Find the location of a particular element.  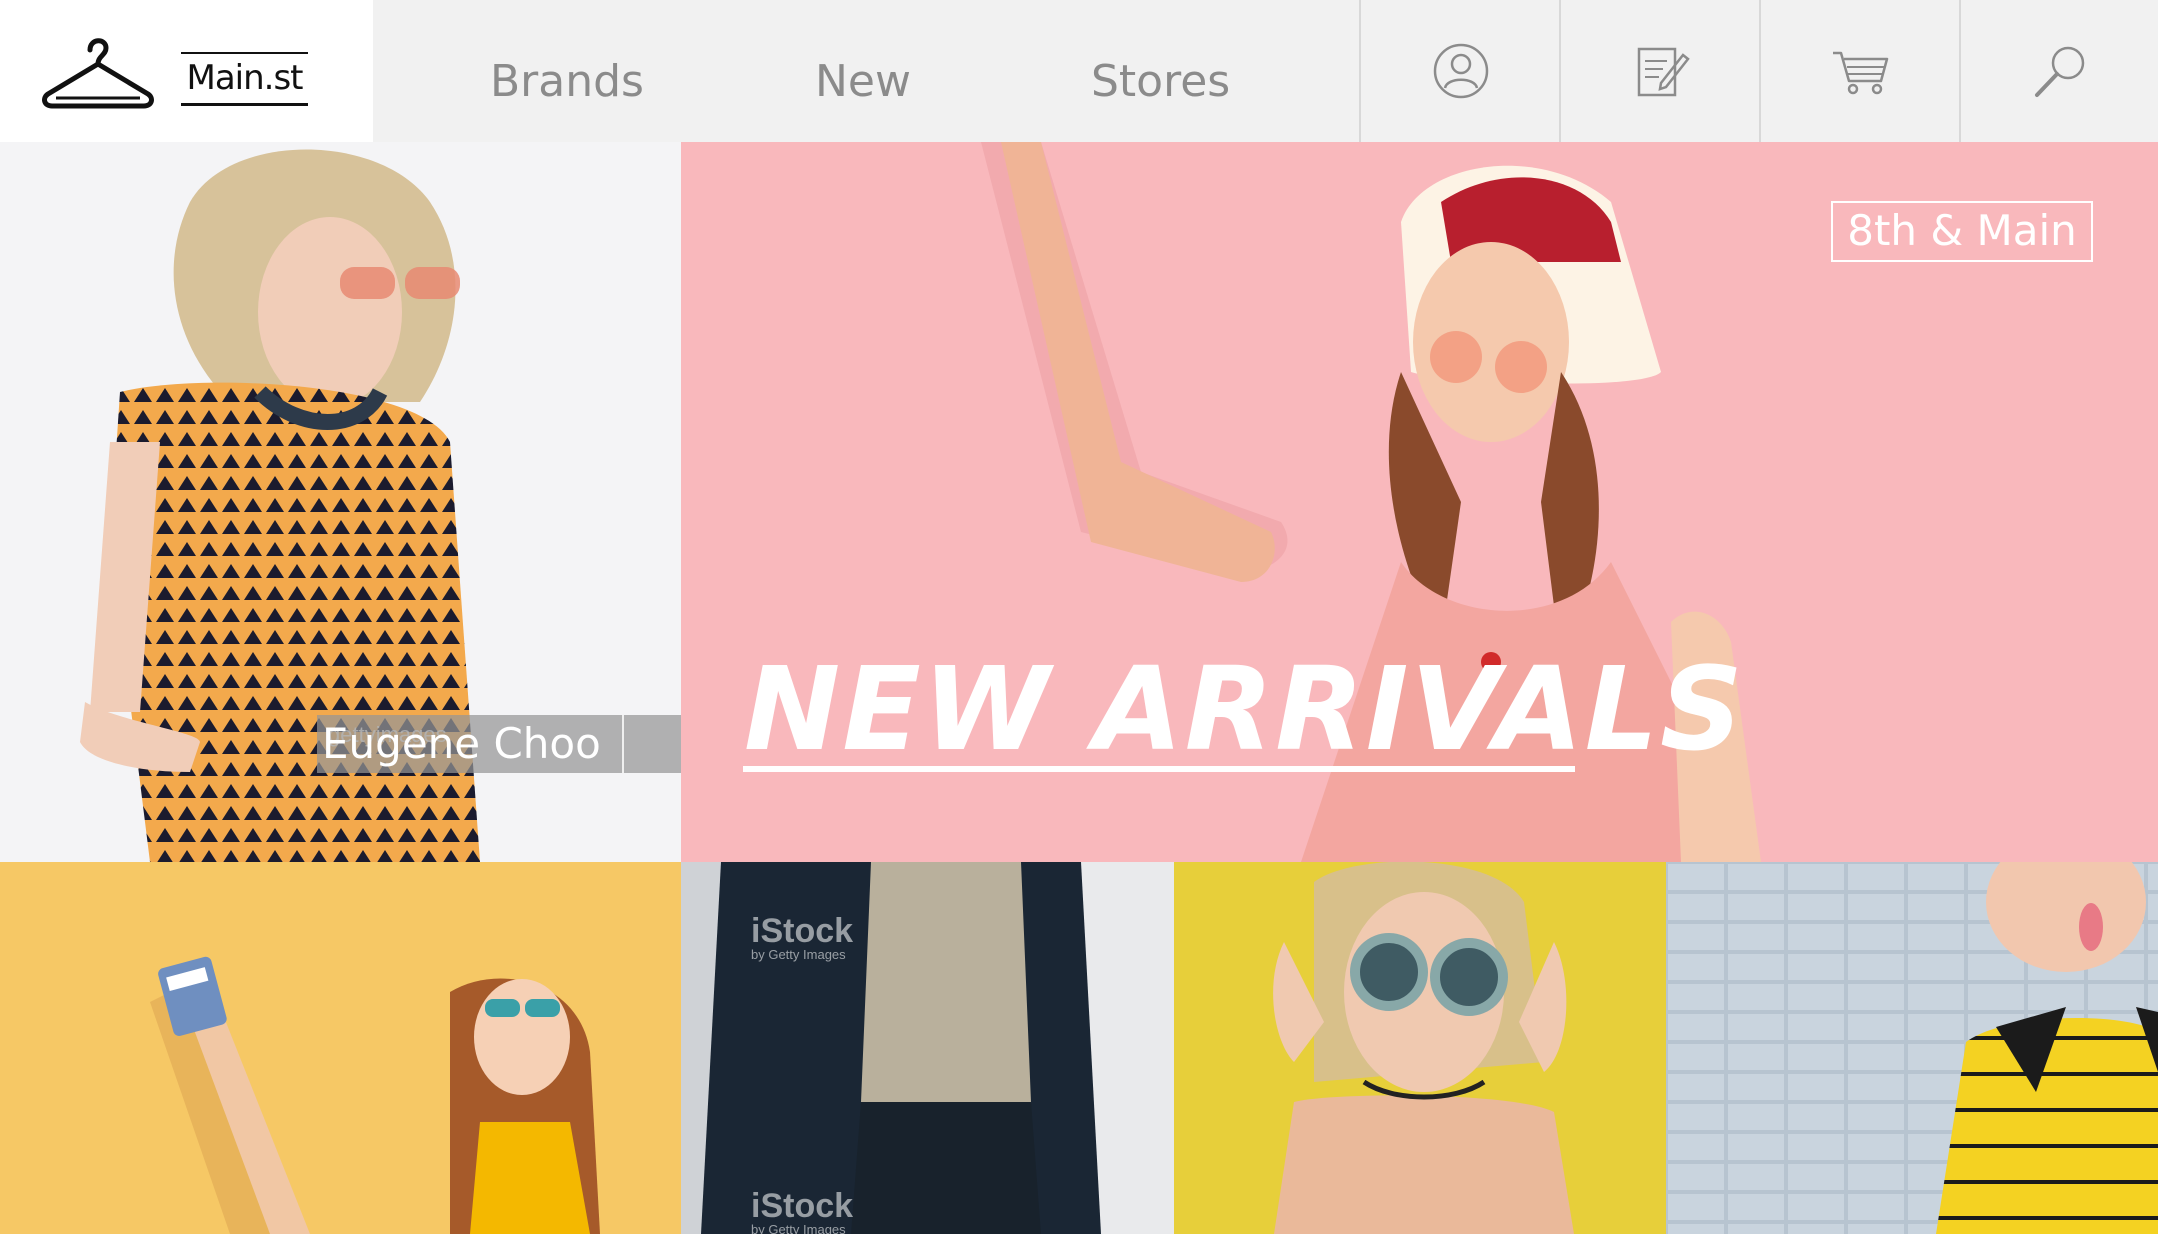

product-tile-travel is located at coordinates (340, 1048).